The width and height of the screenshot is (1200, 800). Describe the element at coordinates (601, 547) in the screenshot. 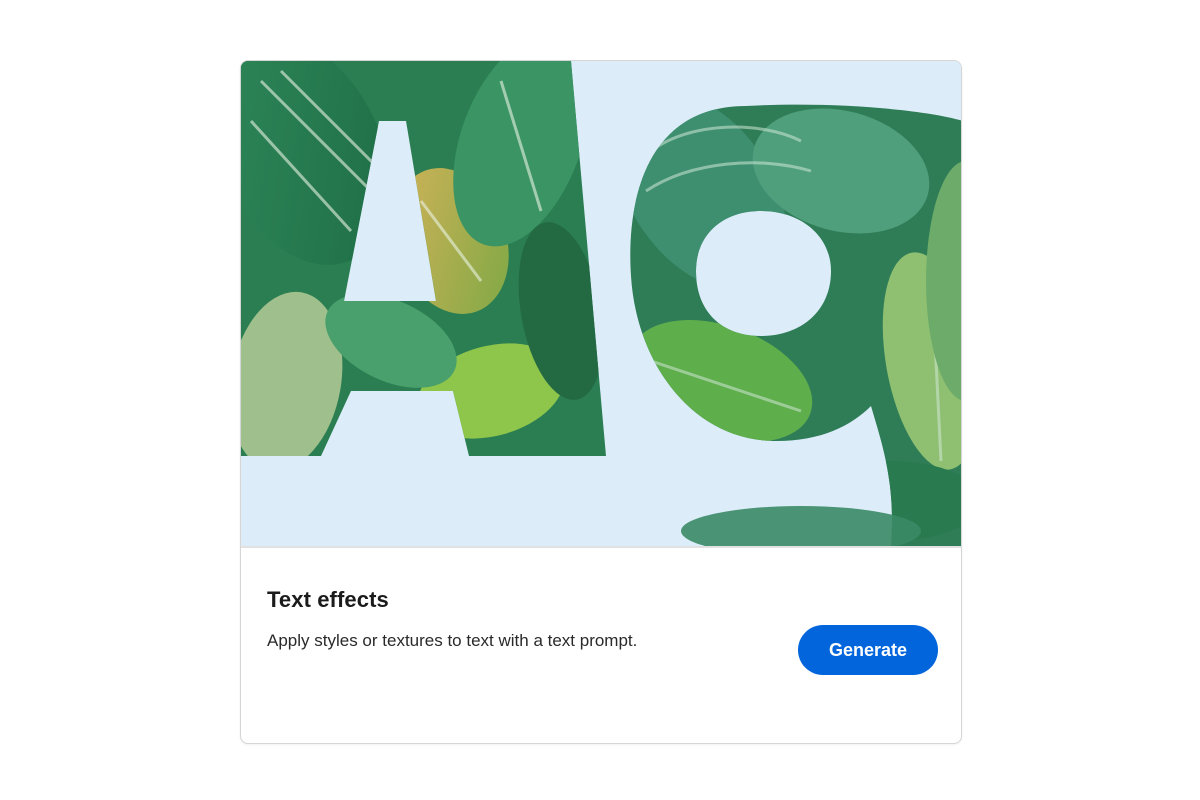

I see `card-divider` at that location.